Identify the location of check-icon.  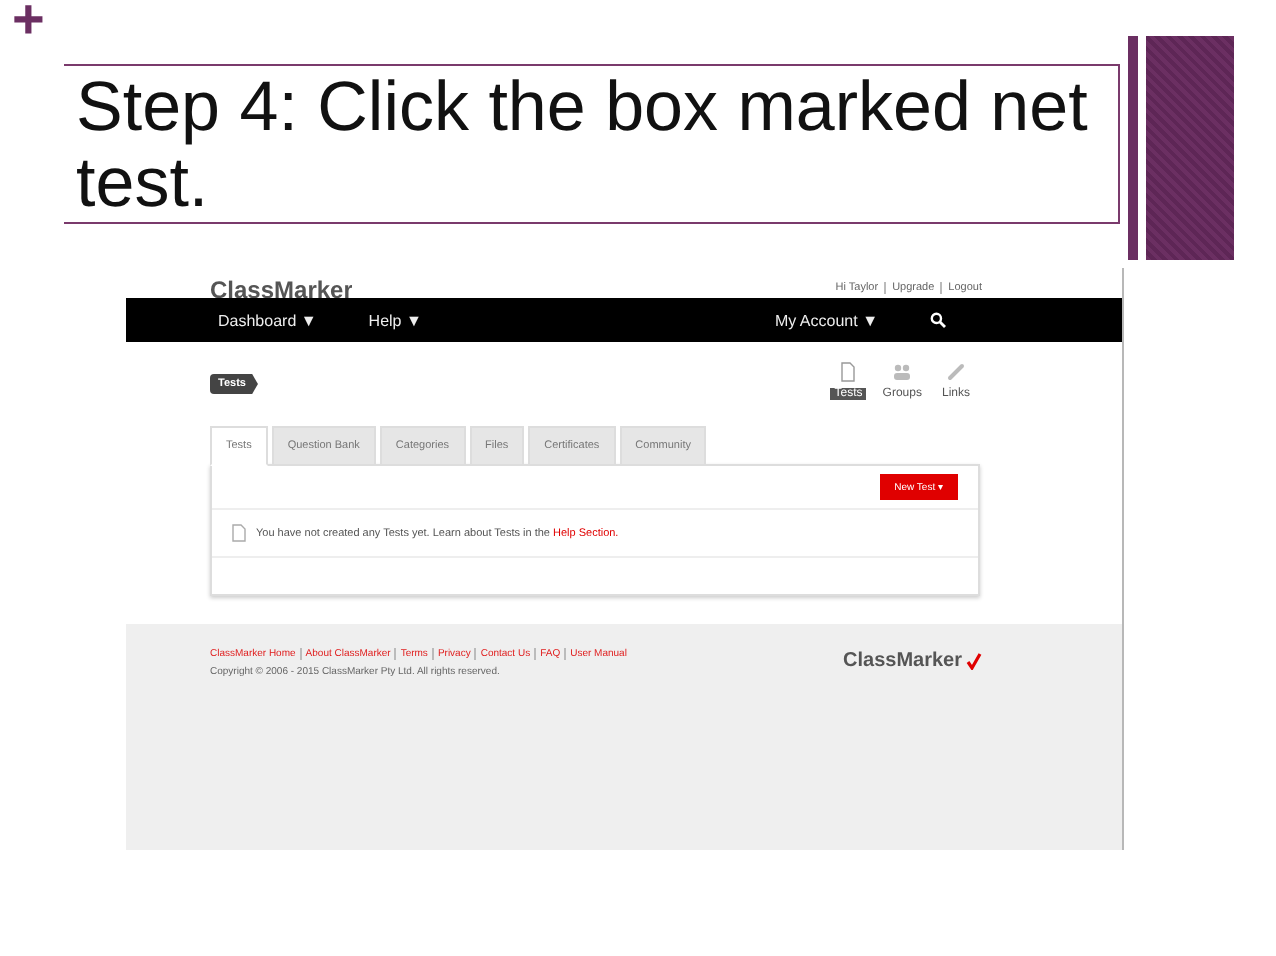
(974, 660).